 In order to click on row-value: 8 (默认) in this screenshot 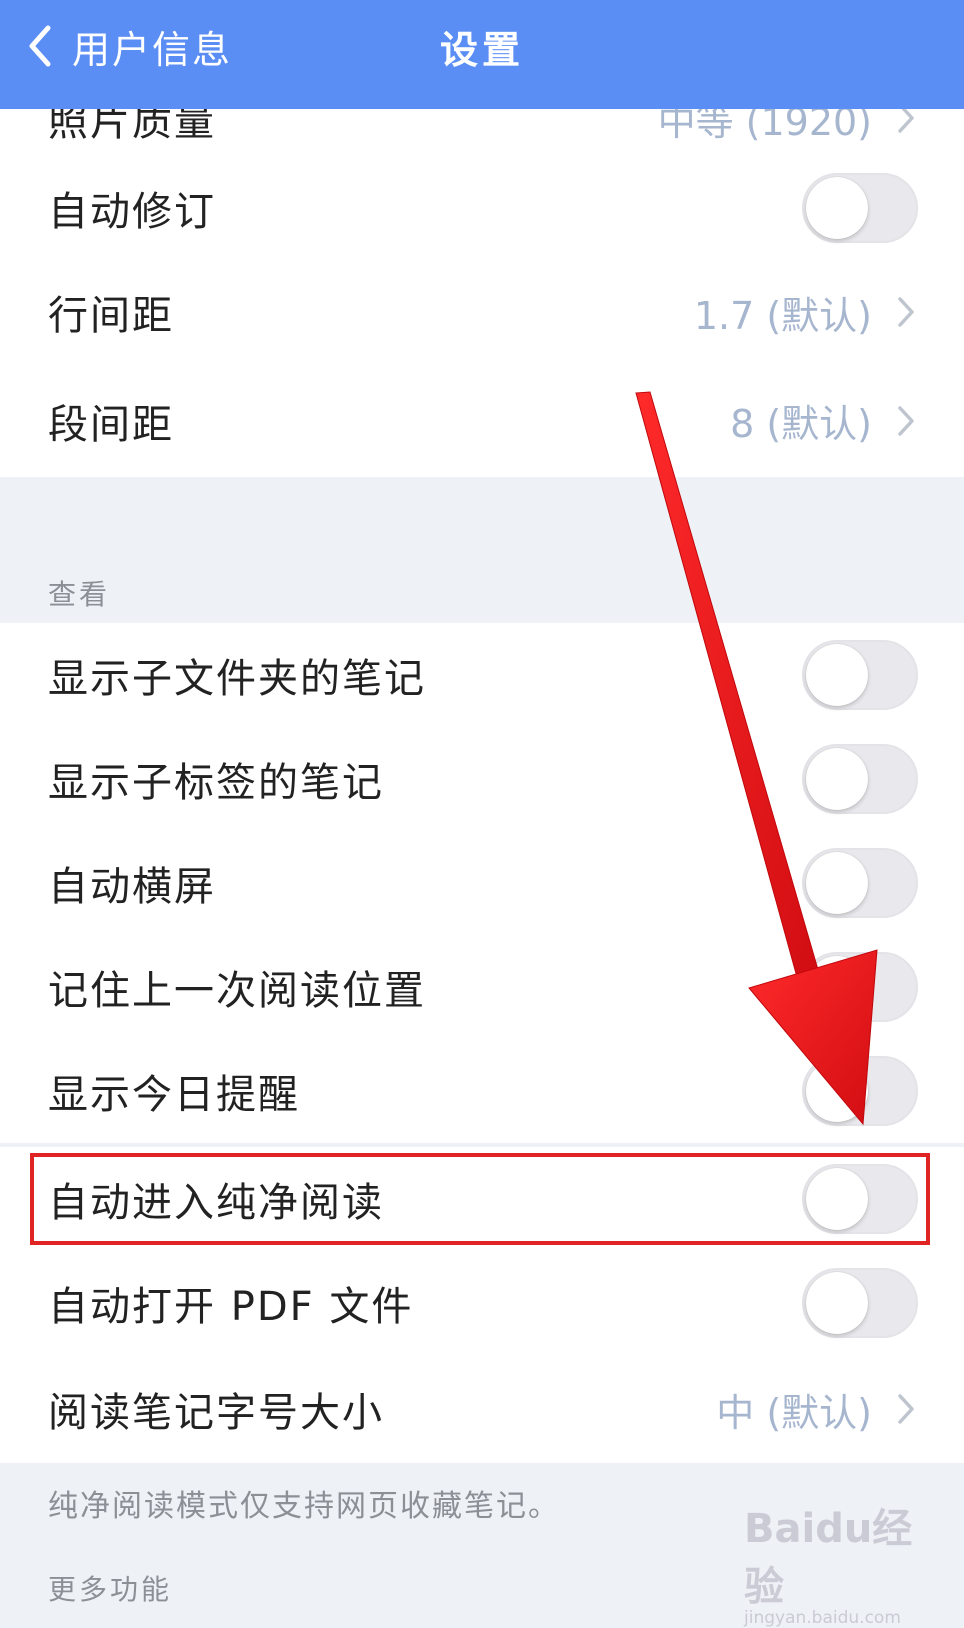, I will do `click(801, 424)`.